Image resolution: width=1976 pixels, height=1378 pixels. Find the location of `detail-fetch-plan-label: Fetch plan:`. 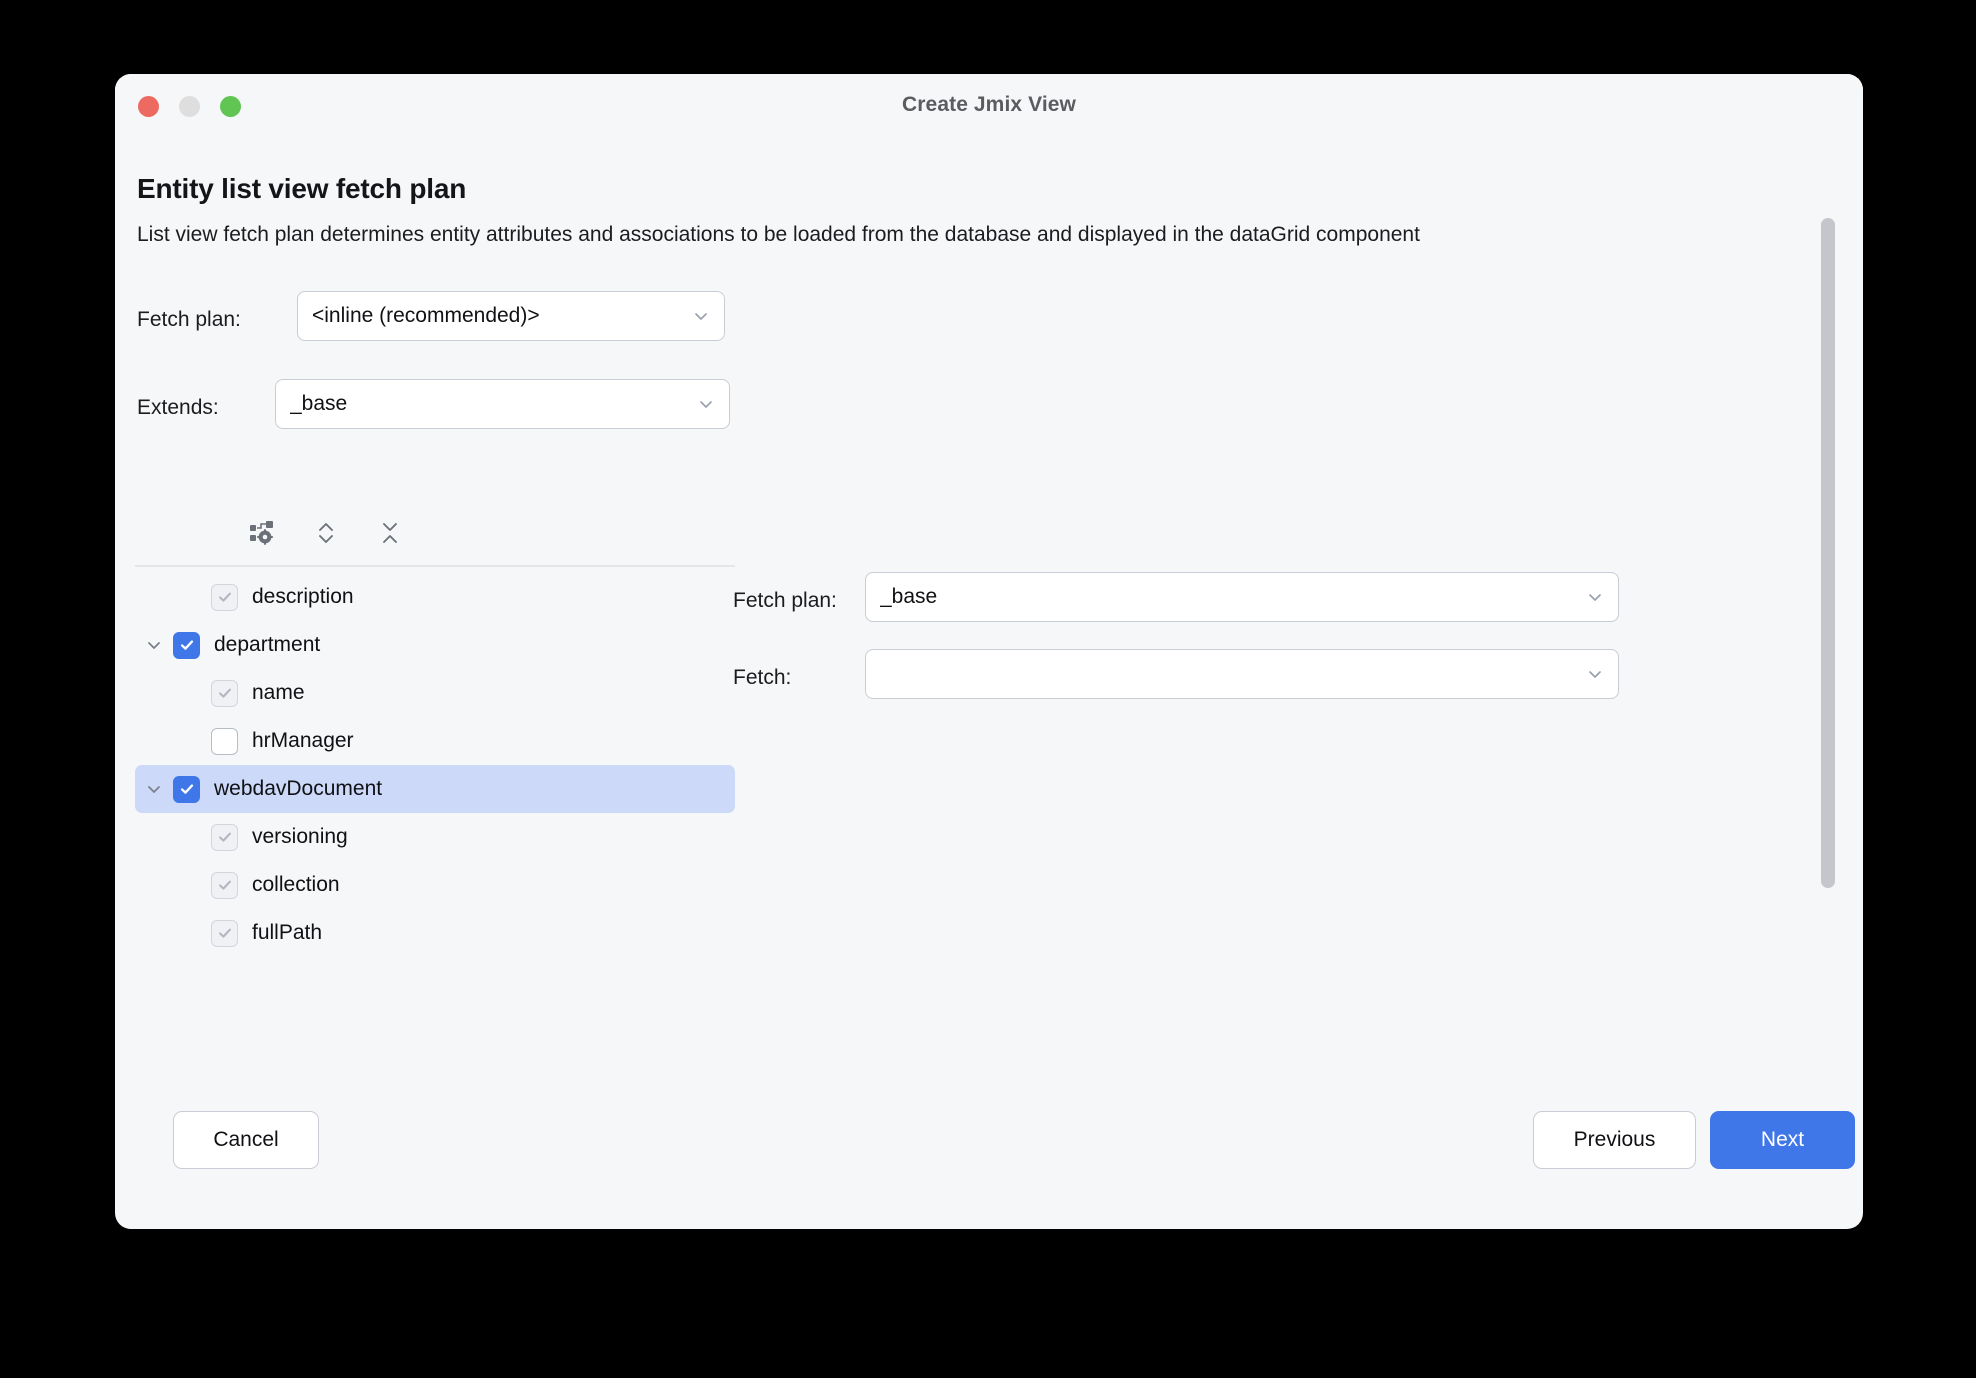

detail-fetch-plan-label: Fetch plan: is located at coordinates (785, 600).